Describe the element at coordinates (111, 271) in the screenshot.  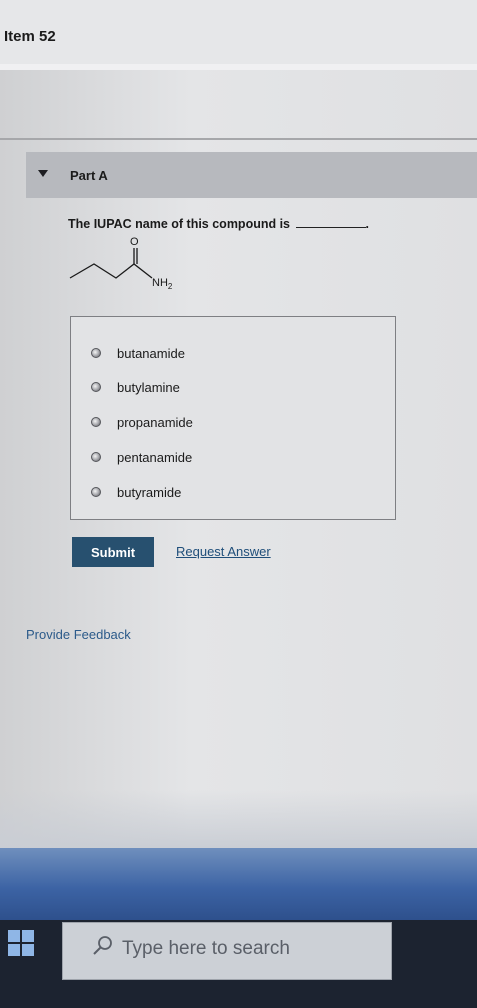
I see `carbon-chain` at that location.